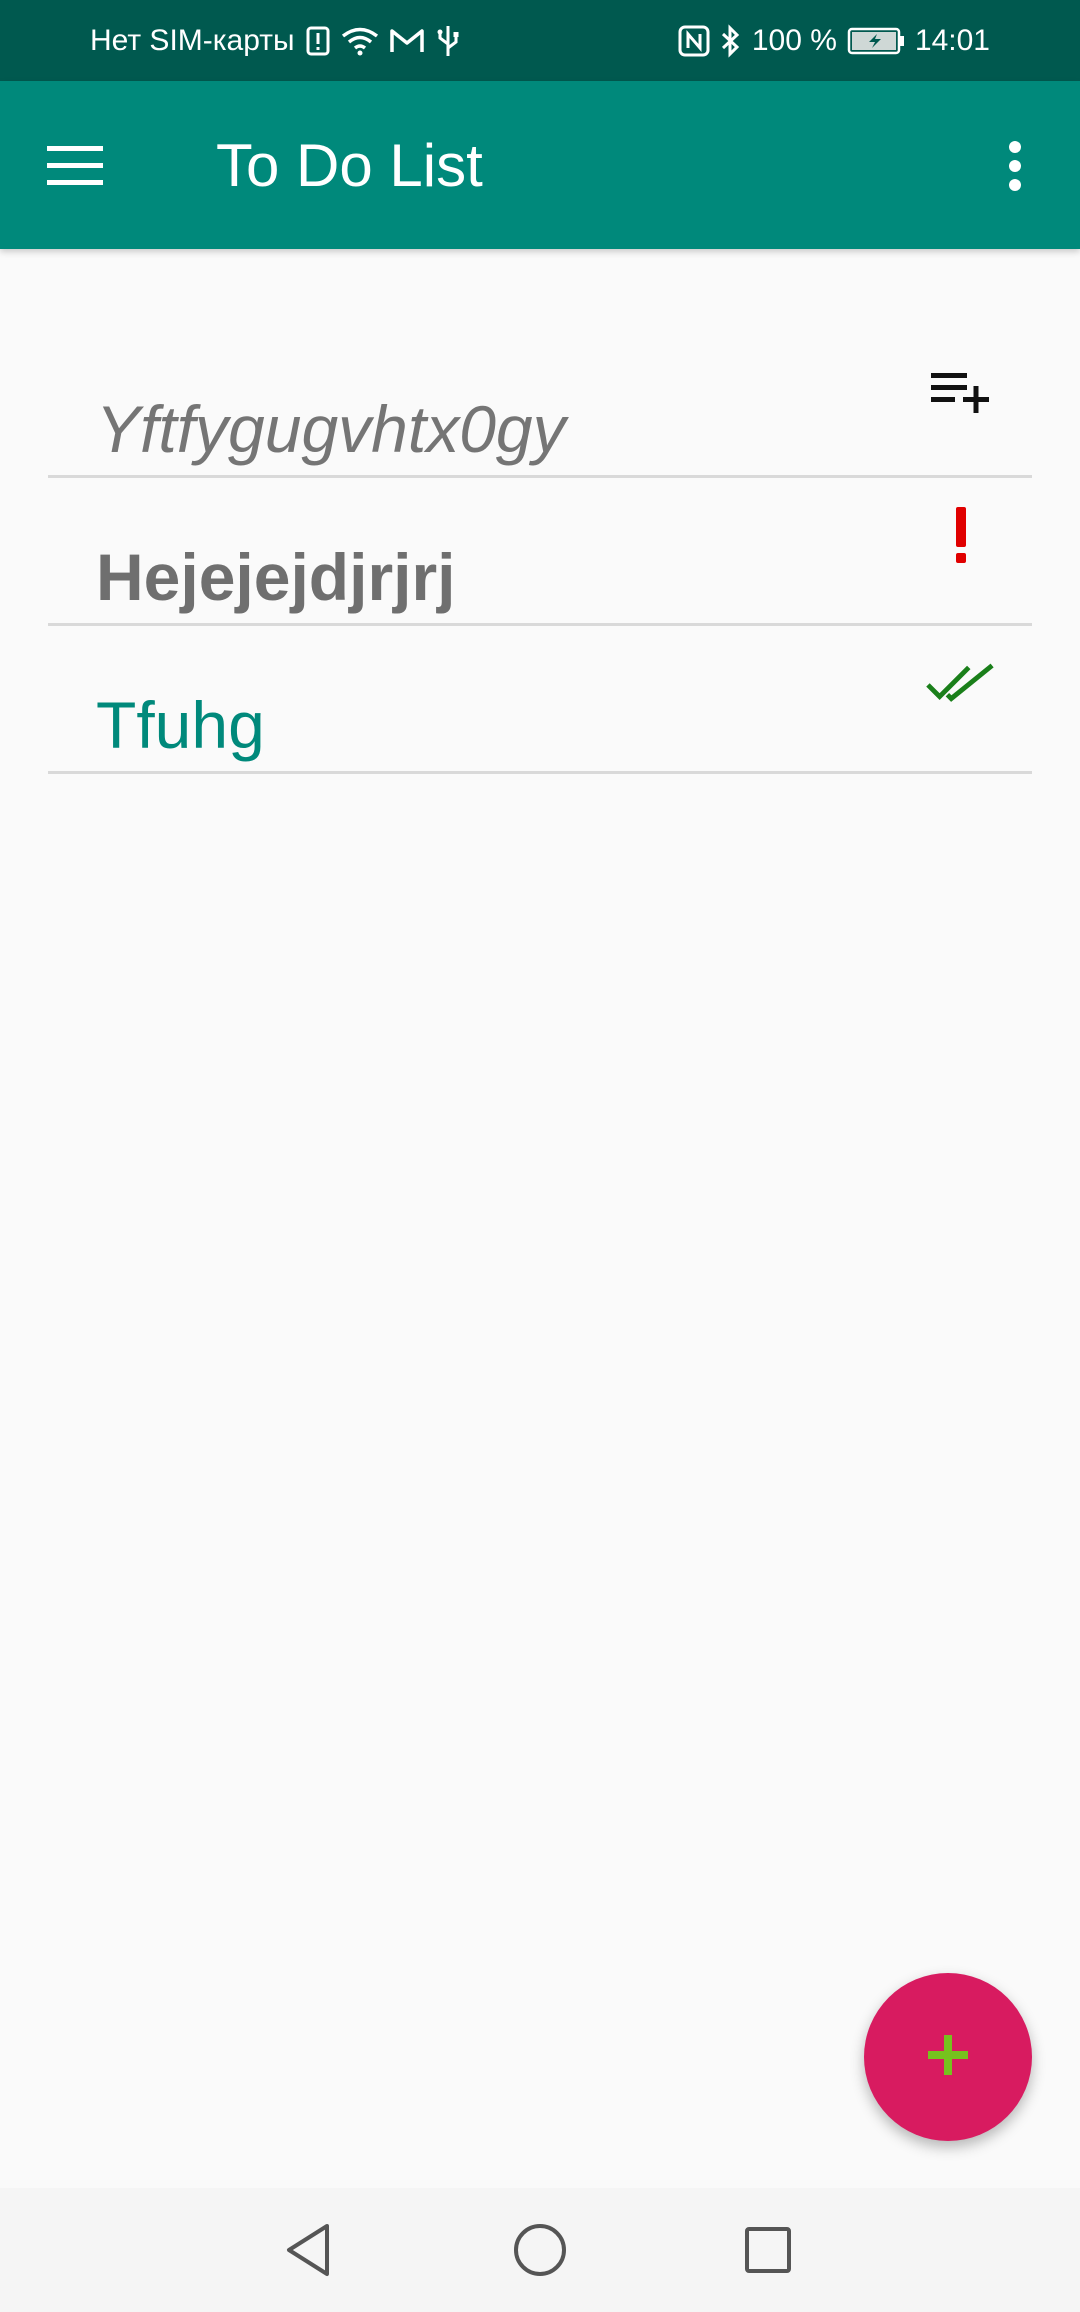  What do you see at coordinates (318, 41) in the screenshot?
I see `alert-icon` at bounding box center [318, 41].